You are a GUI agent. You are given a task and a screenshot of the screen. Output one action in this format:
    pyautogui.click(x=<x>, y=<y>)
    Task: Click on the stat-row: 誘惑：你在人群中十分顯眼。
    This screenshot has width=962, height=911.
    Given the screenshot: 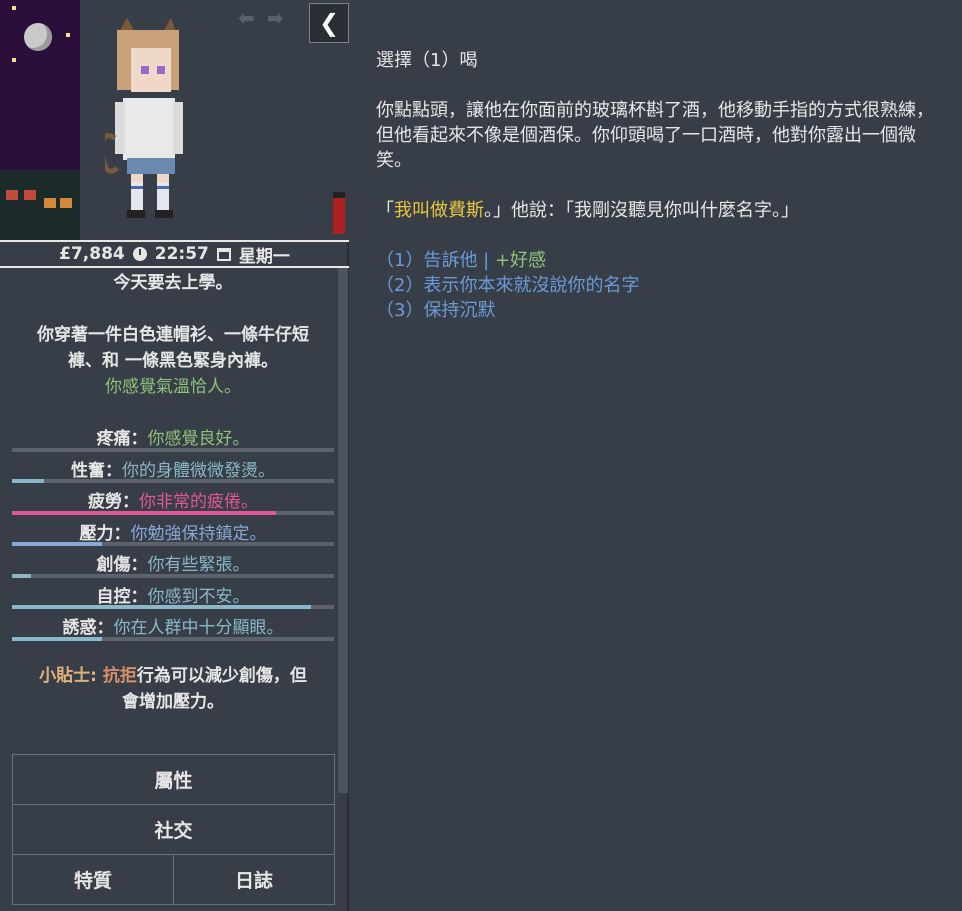 What is the action you would take?
    pyautogui.click(x=173, y=629)
    